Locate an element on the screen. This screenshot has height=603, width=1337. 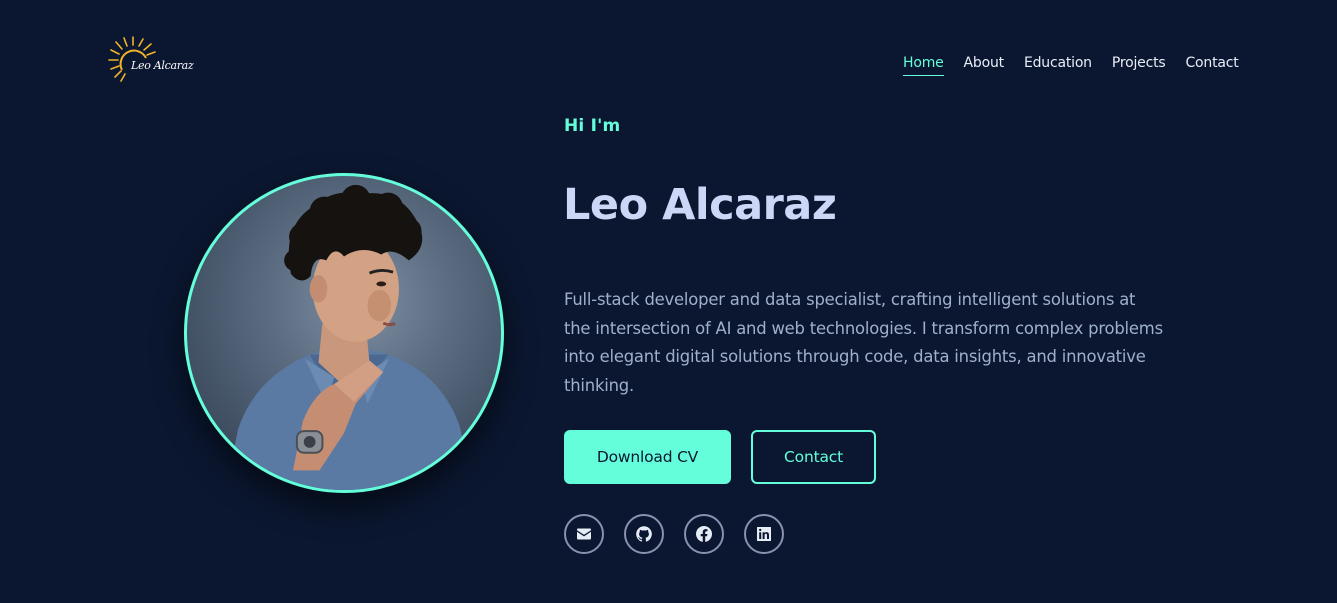
email-link is located at coordinates (584, 534).